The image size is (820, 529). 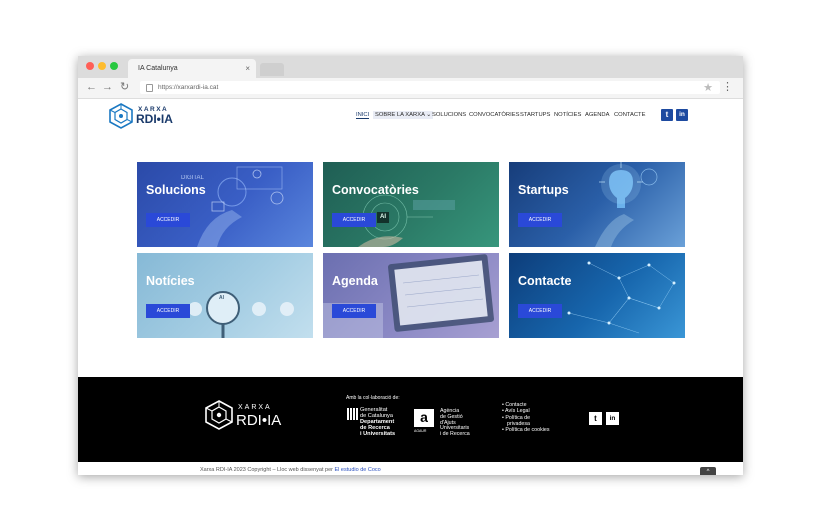 I want to click on scroll-top-button: ^, so click(x=708, y=471).